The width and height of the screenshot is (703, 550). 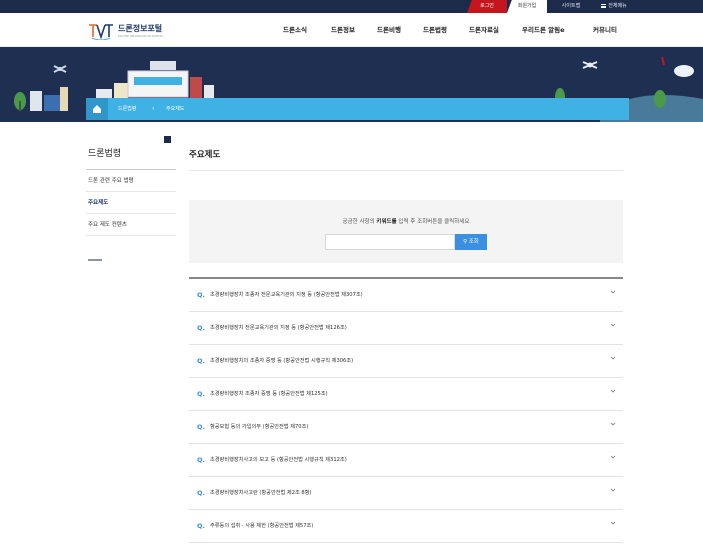 What do you see at coordinates (269, 394) in the screenshot?
I see `faq-question: 초경량비행장치 조종자 증명 등 (항공안전법 제125조)` at bounding box center [269, 394].